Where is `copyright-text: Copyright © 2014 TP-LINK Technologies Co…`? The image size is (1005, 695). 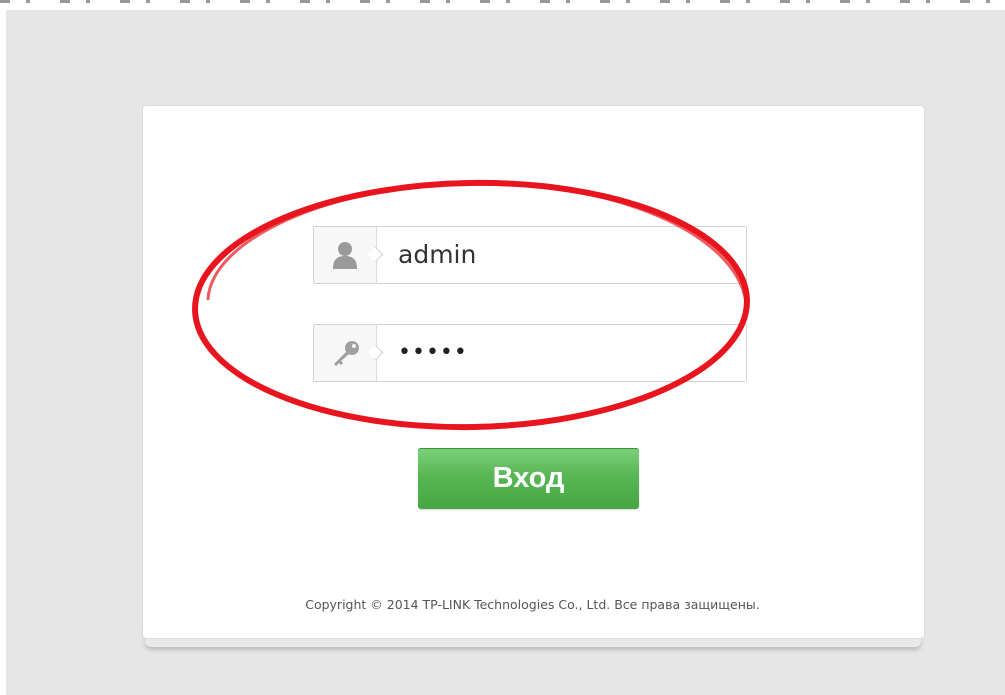 copyright-text: Copyright © 2014 TP-LINK Technologies Co… is located at coordinates (532, 604).